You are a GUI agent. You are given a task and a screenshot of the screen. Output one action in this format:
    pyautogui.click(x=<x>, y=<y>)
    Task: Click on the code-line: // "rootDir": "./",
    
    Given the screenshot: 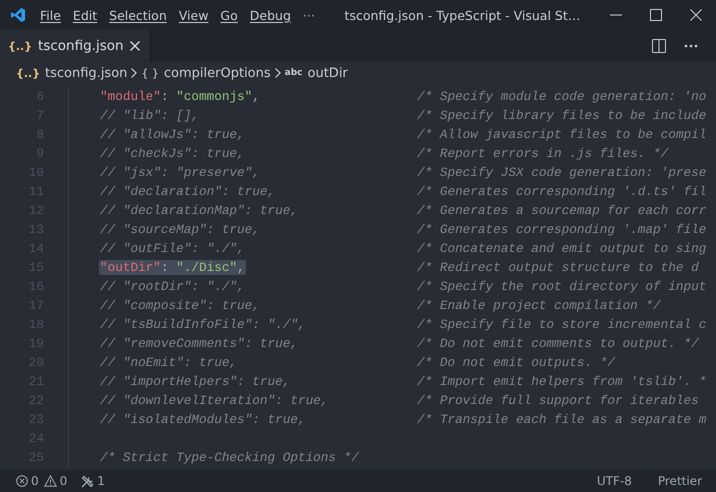 What is the action you would take?
    pyautogui.click(x=172, y=286)
    